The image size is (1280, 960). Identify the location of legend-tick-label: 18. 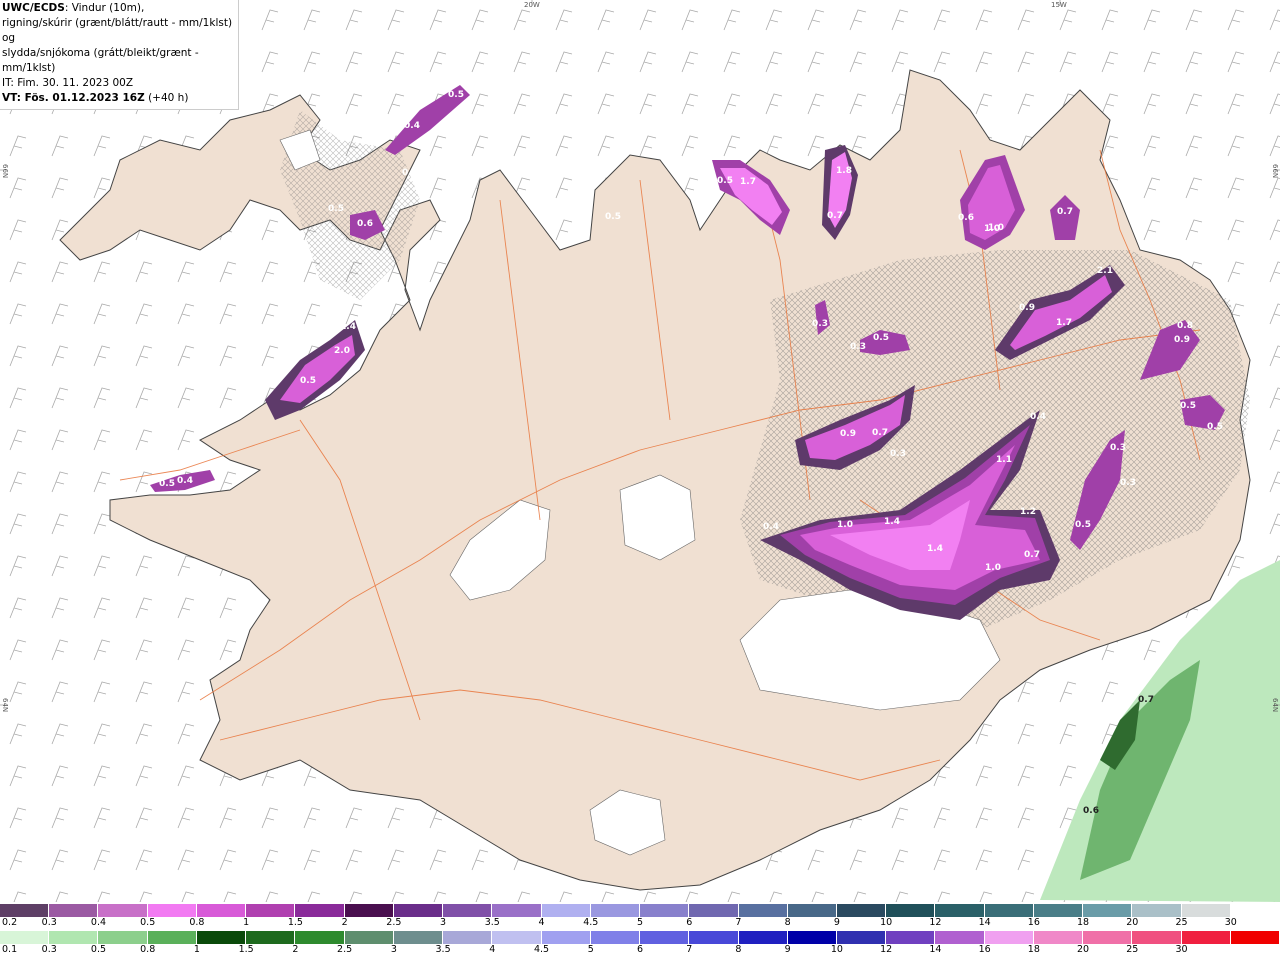
(1083, 922).